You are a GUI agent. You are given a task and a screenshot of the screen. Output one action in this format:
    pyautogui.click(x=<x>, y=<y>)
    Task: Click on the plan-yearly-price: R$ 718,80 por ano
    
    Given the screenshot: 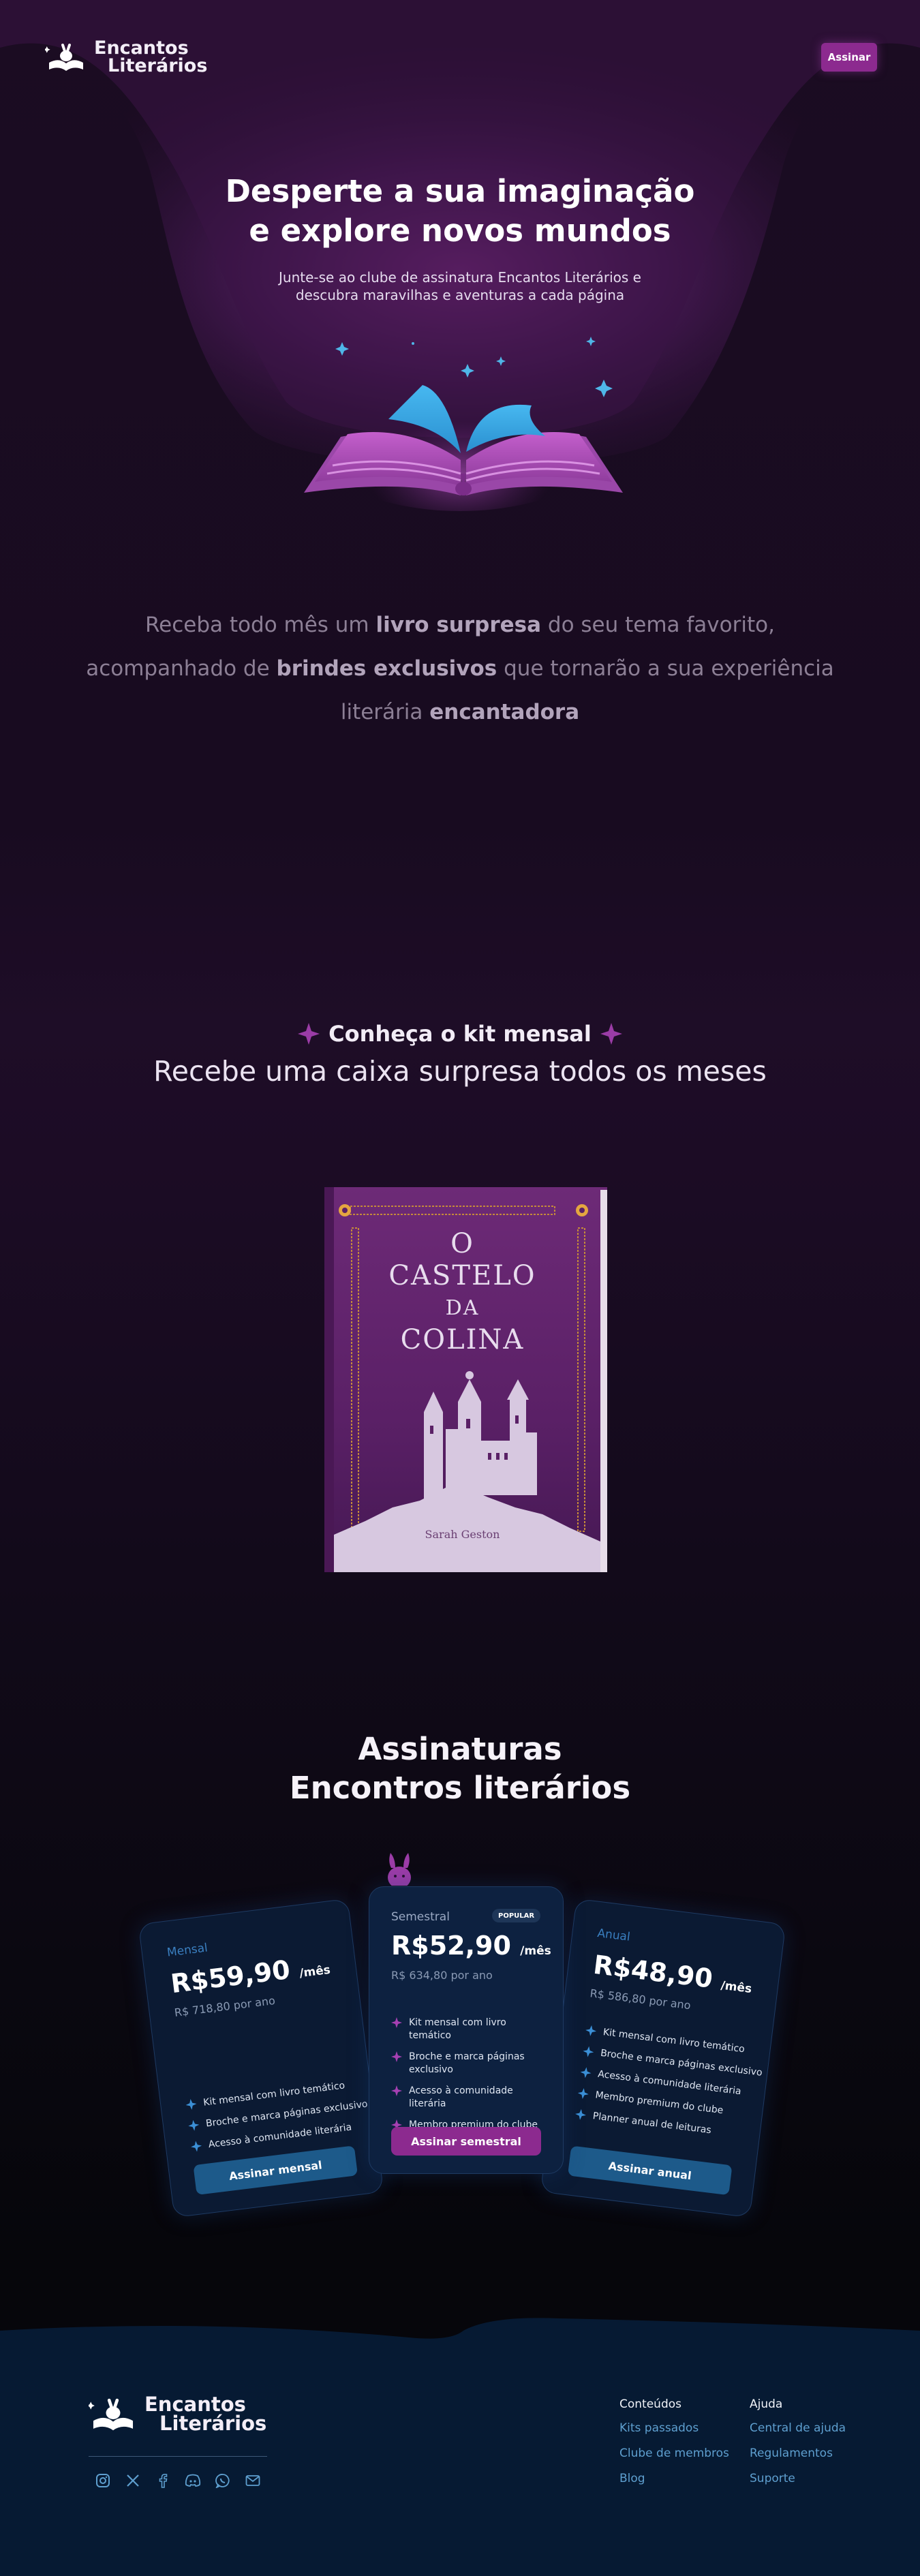 What is the action you would take?
    pyautogui.click(x=225, y=2006)
    